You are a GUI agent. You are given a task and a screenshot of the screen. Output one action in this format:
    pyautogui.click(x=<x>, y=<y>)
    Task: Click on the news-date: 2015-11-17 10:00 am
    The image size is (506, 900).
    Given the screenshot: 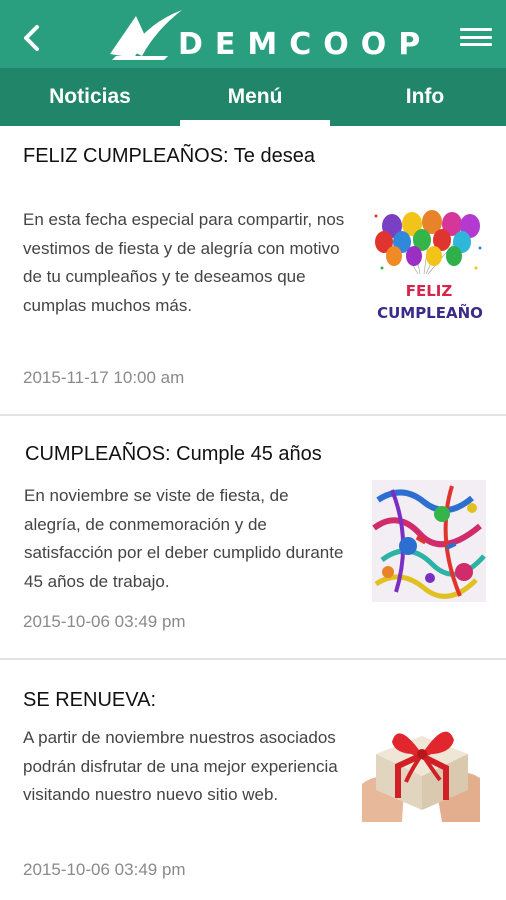 What is the action you would take?
    pyautogui.click(x=104, y=377)
    